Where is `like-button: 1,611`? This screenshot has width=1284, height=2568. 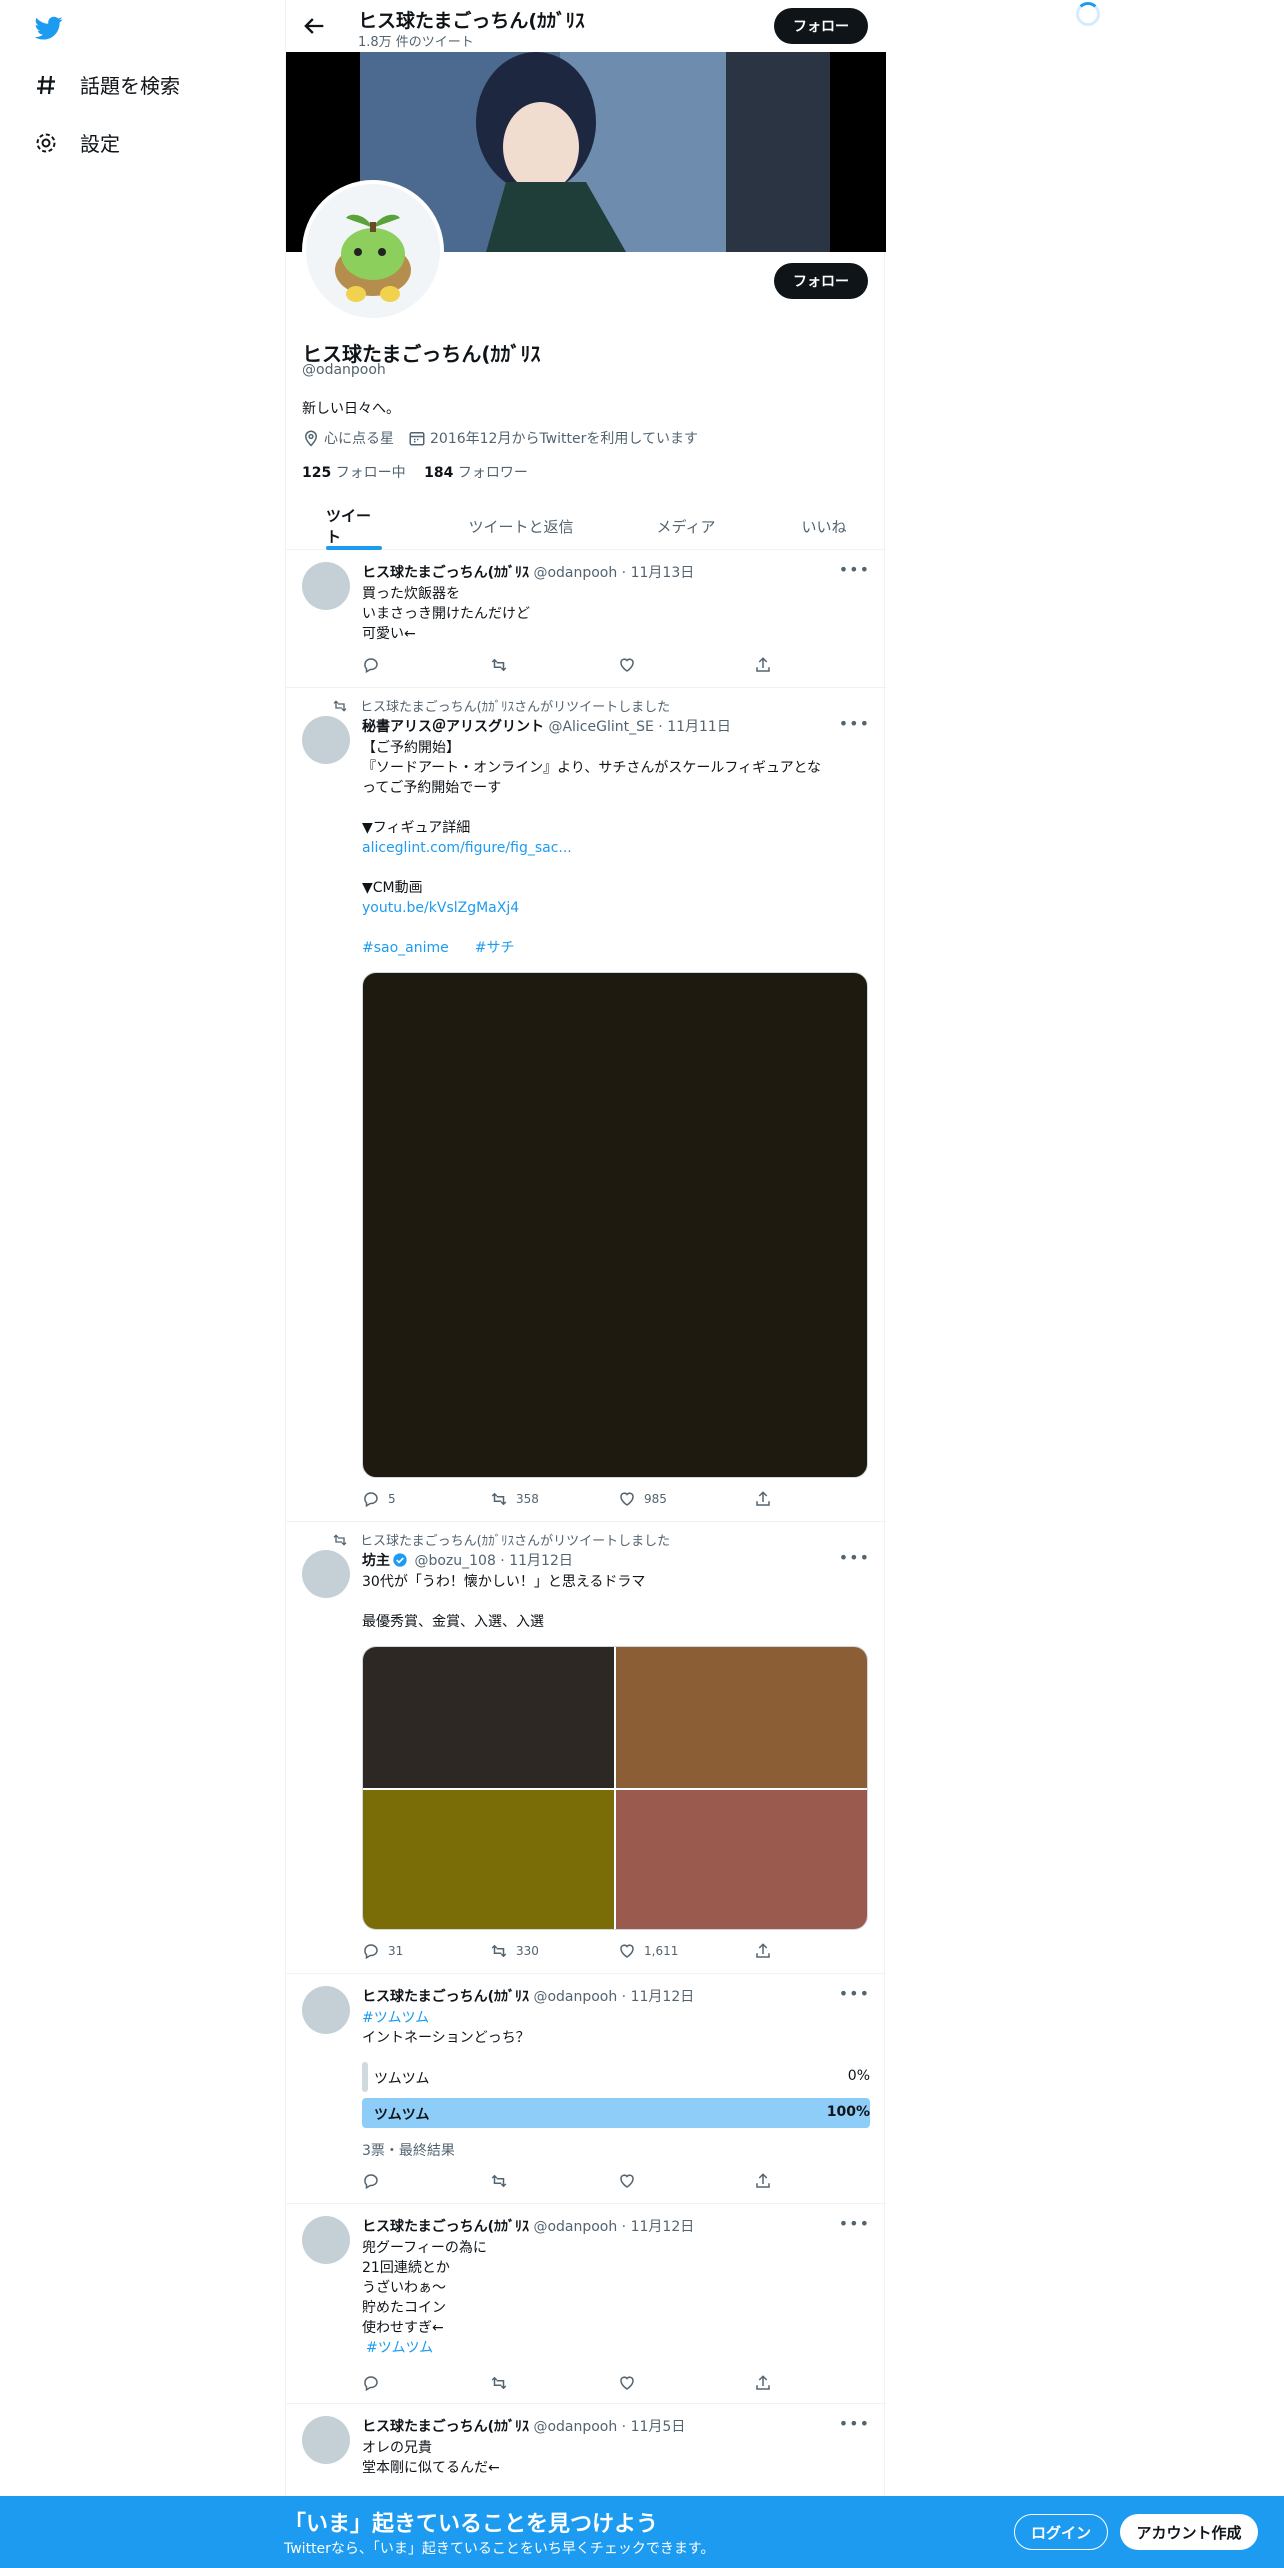 like-button: 1,611 is located at coordinates (648, 1951).